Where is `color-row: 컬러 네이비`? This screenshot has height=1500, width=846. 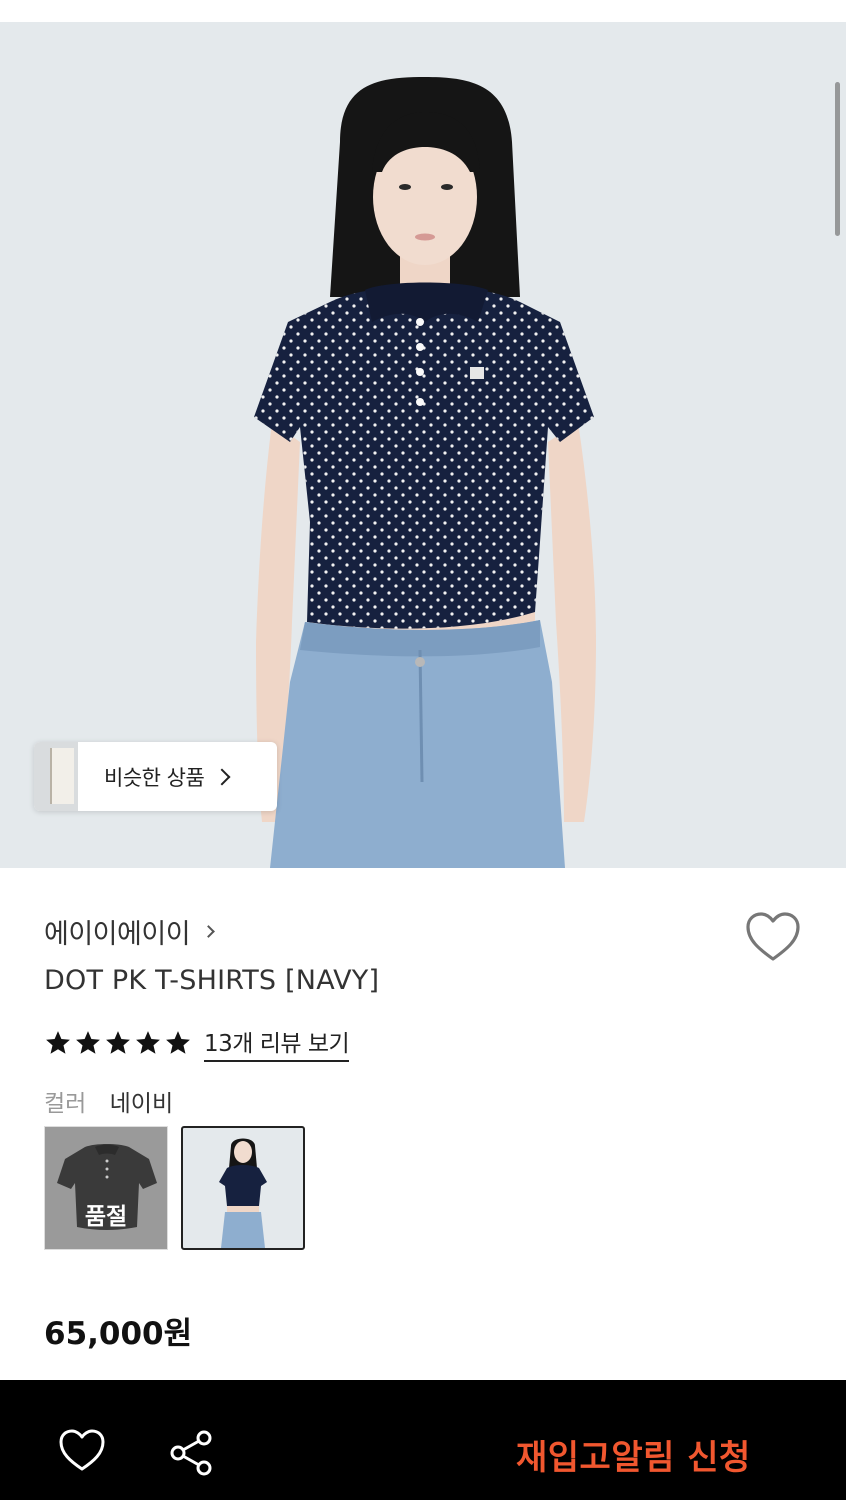
color-row: 컬러 네이비 is located at coordinates (108, 1101).